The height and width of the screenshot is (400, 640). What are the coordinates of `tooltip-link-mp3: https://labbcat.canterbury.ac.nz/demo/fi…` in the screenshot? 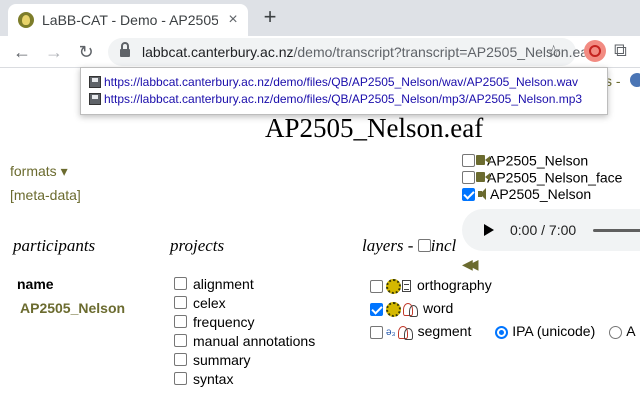 It's located at (335, 99).